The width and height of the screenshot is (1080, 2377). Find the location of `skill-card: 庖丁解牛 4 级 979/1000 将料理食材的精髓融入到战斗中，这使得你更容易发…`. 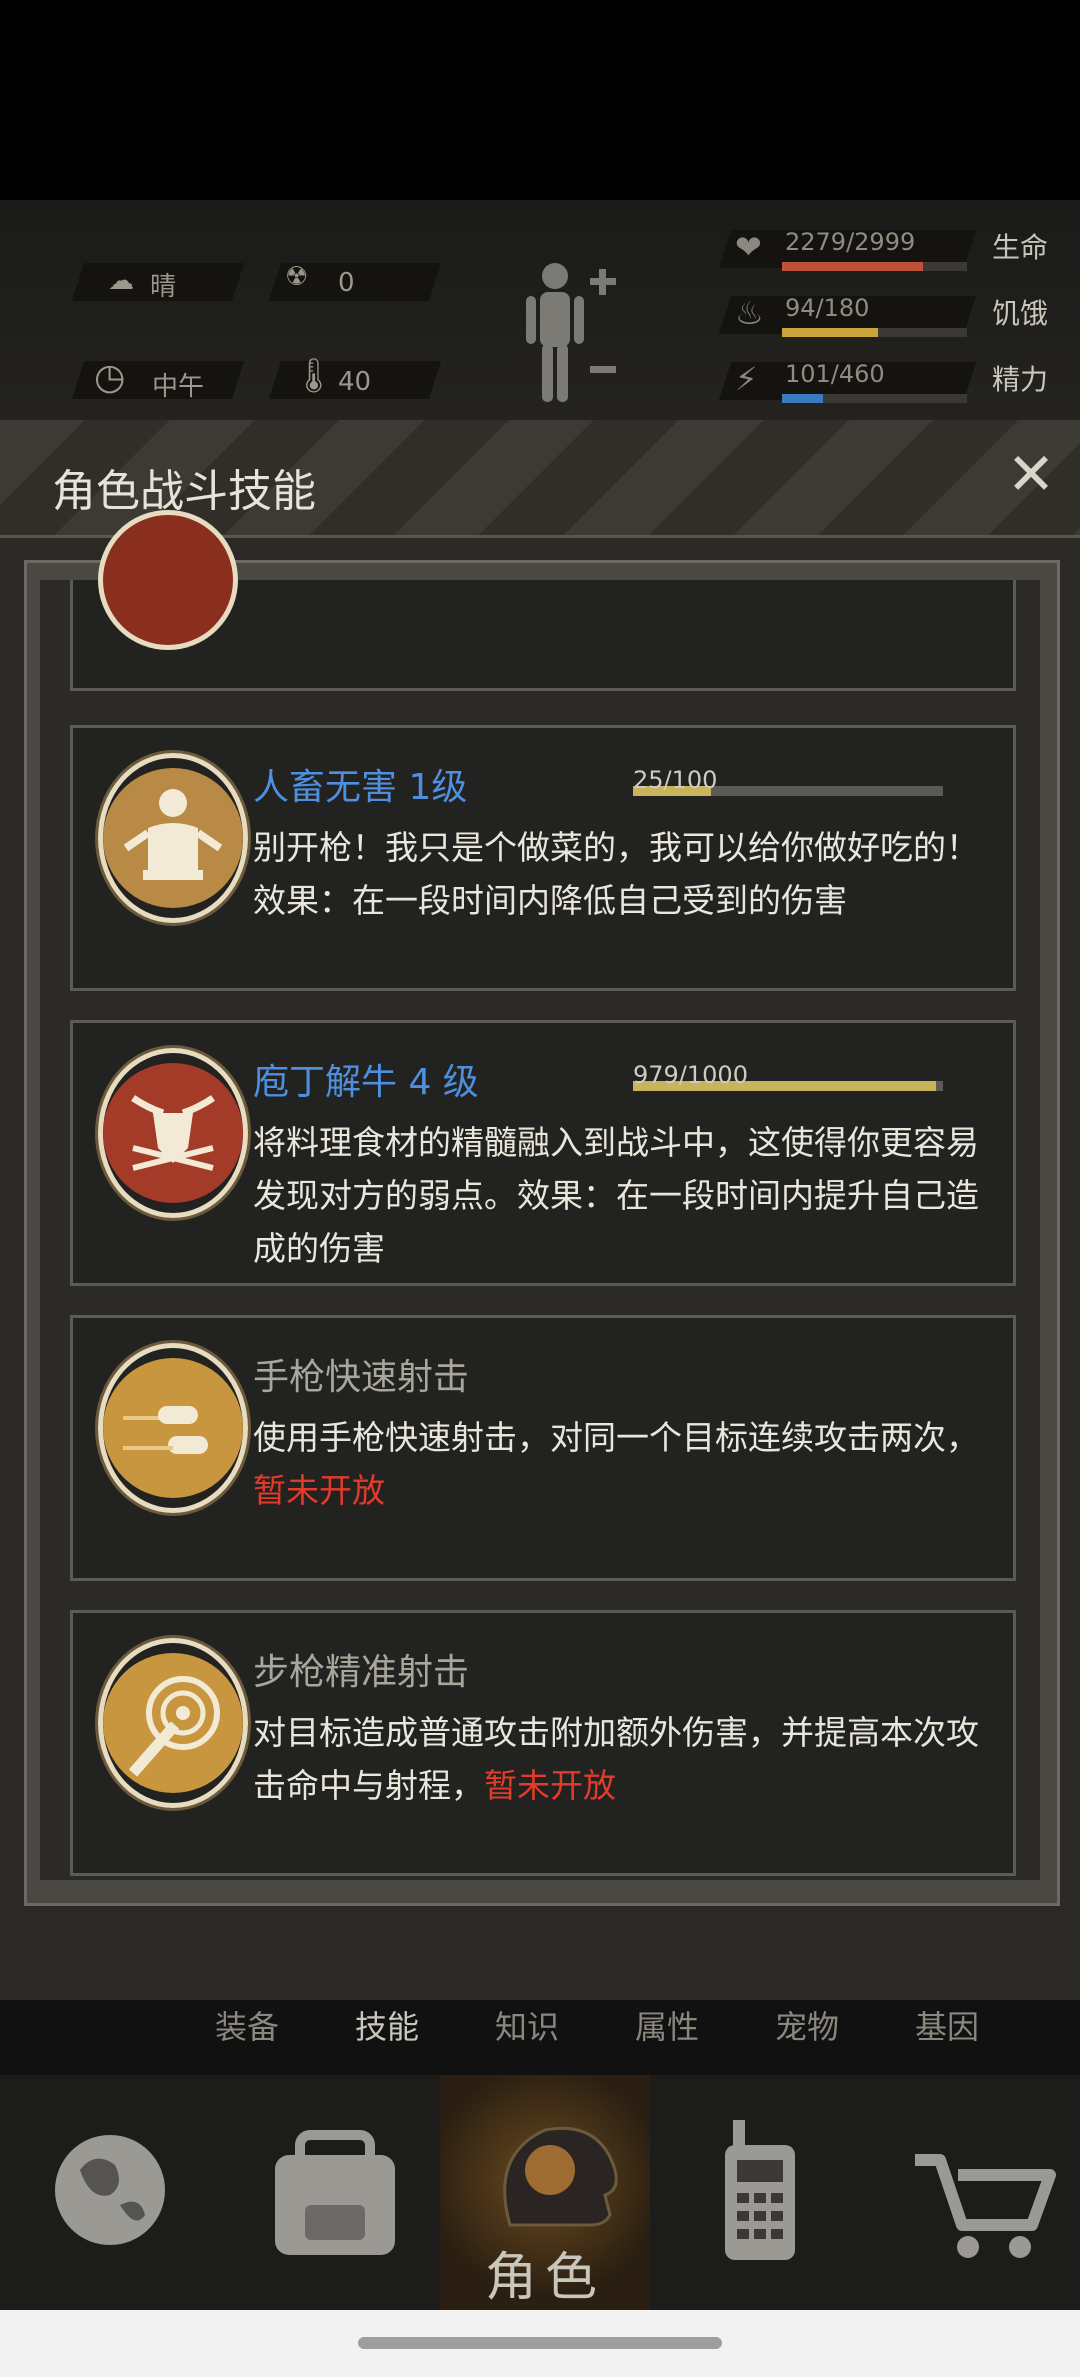

skill-card: 庖丁解牛 4 级 979/1000 将料理食材的精髓融入到战斗中，这使得你更容易发… is located at coordinates (543, 1153).